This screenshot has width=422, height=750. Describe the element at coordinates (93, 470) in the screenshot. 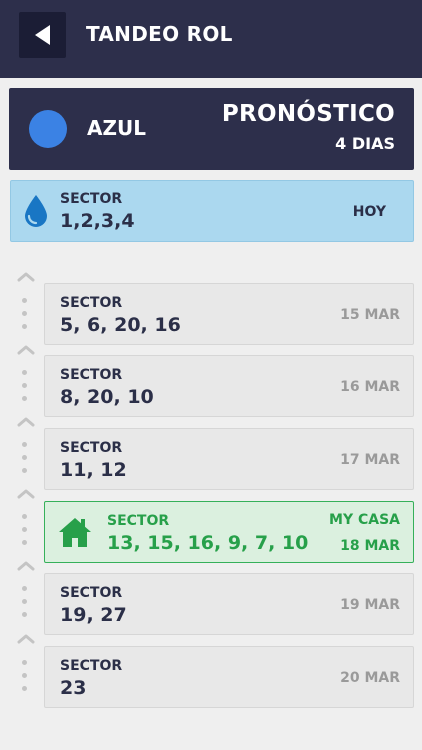

I see `sector-numbers: 11, 12` at that location.